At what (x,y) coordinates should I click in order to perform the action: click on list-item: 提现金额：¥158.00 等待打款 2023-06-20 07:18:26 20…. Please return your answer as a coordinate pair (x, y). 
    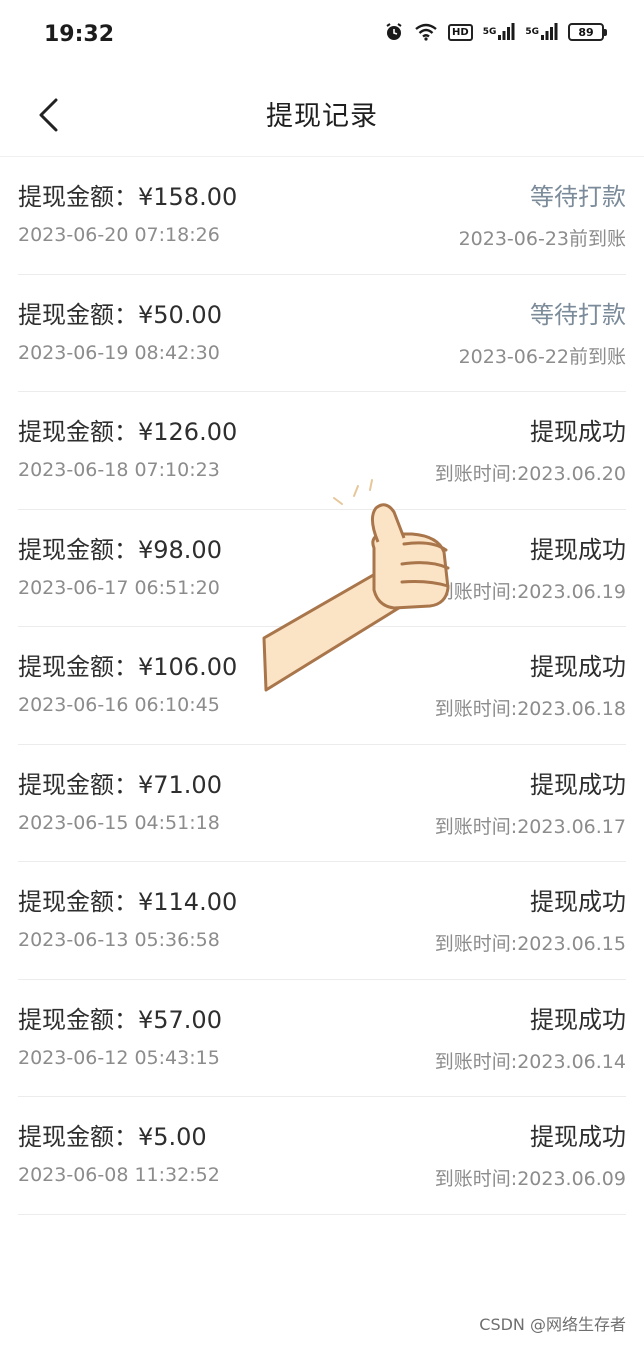
    Looking at the image, I should click on (322, 216).